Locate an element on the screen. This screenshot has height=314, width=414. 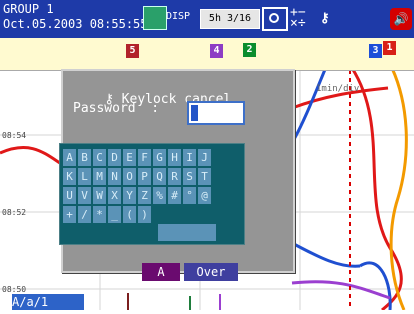
keyboard-key: F is located at coordinates (144, 157).